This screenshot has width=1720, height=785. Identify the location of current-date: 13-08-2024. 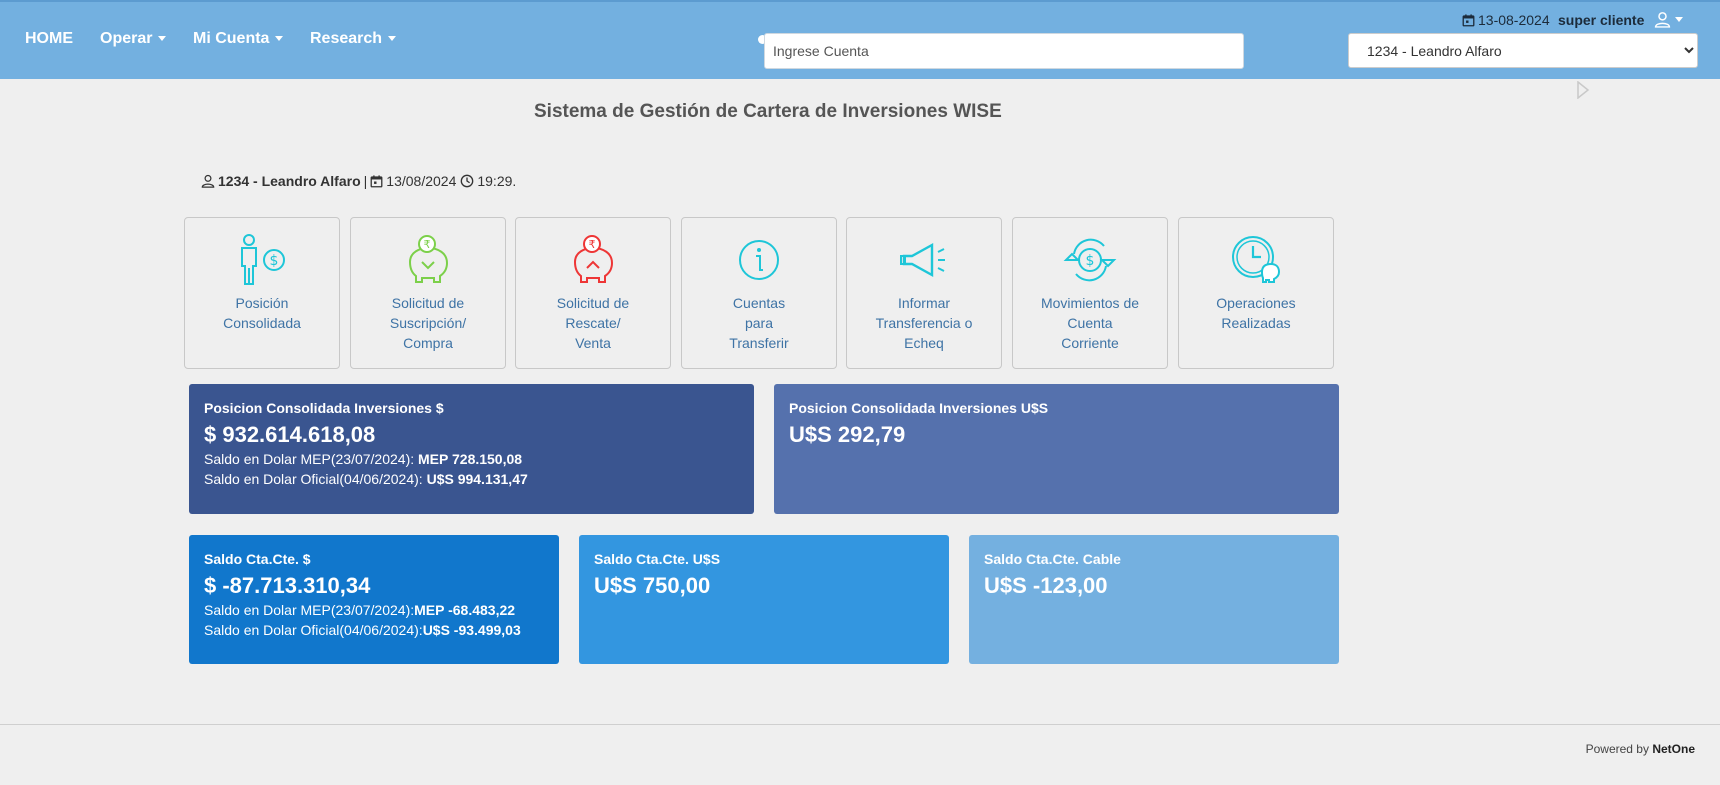
(1506, 20).